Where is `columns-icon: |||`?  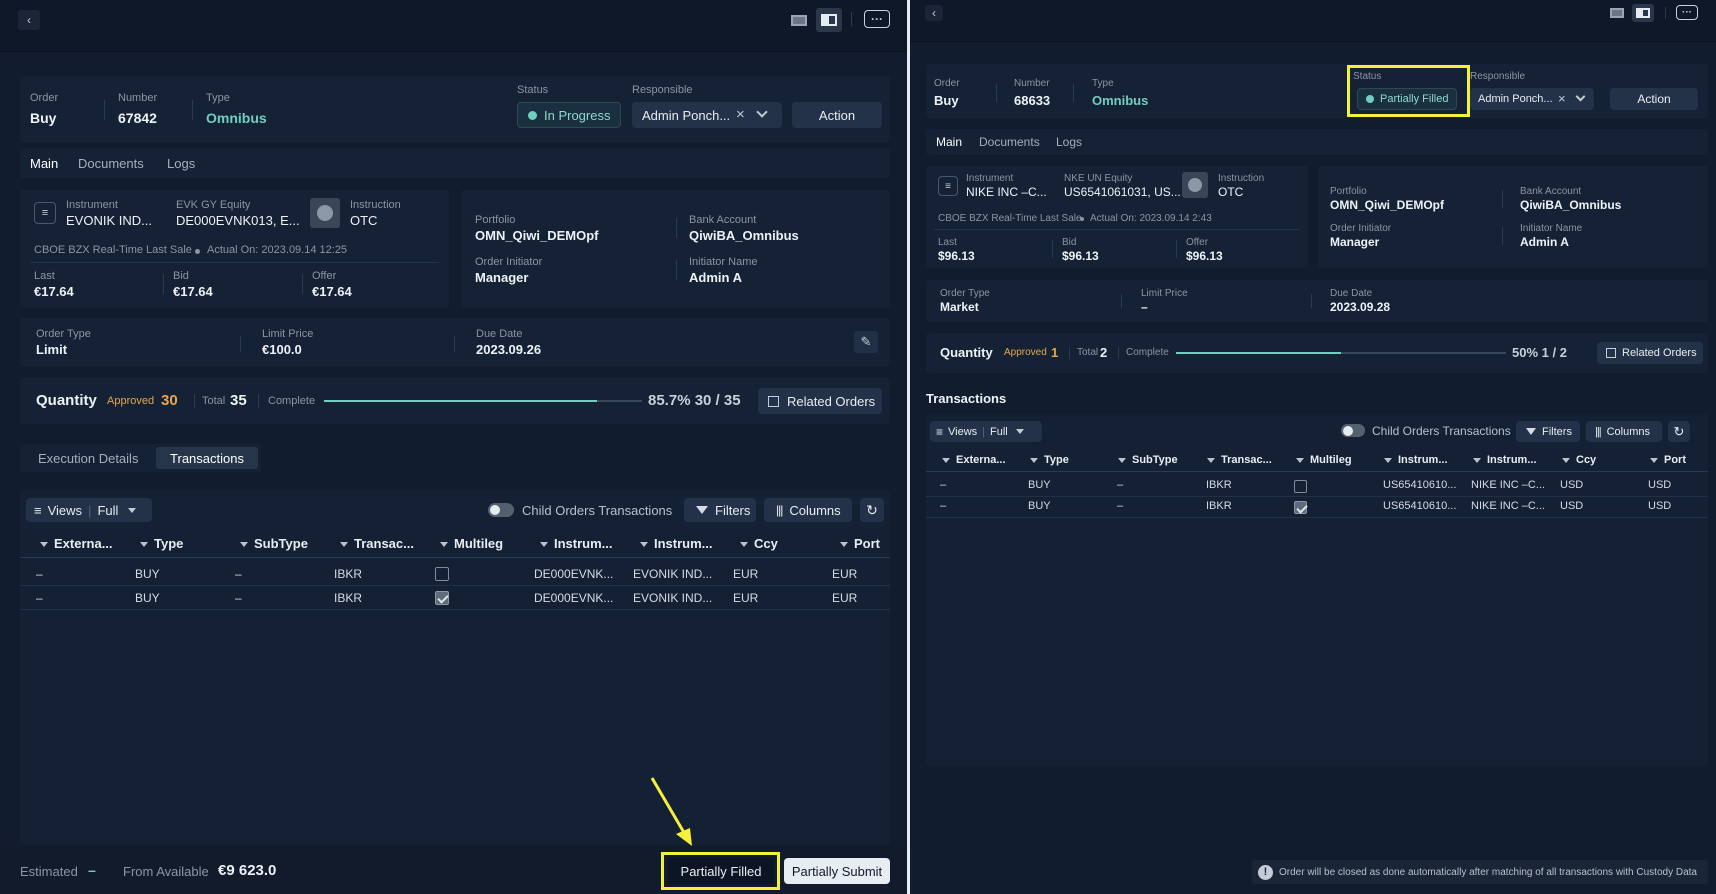 columns-icon: ||| is located at coordinates (1598, 431).